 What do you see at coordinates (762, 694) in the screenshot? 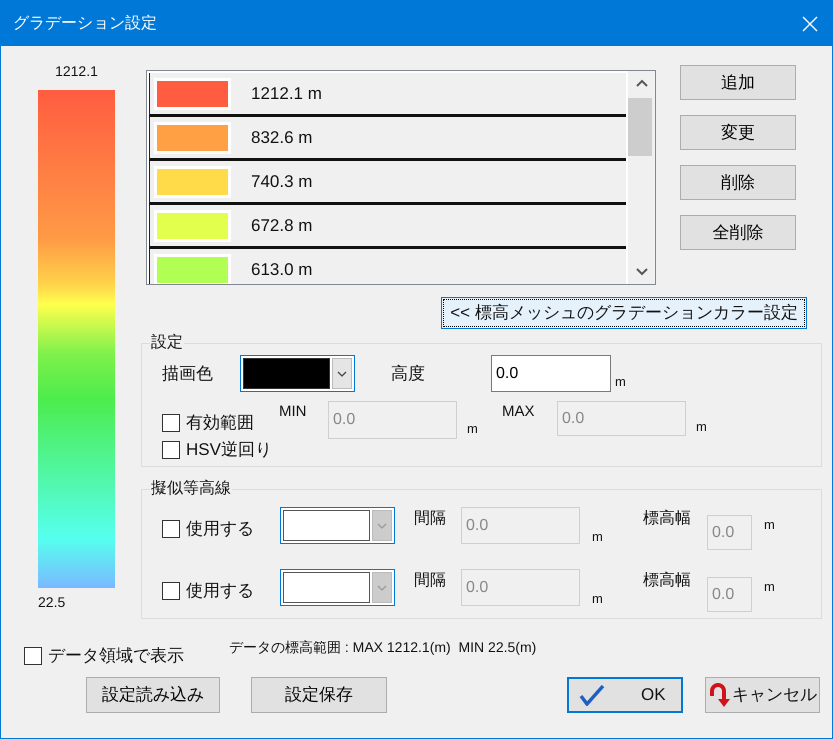
I see `cancel-button: キャンセル` at bounding box center [762, 694].